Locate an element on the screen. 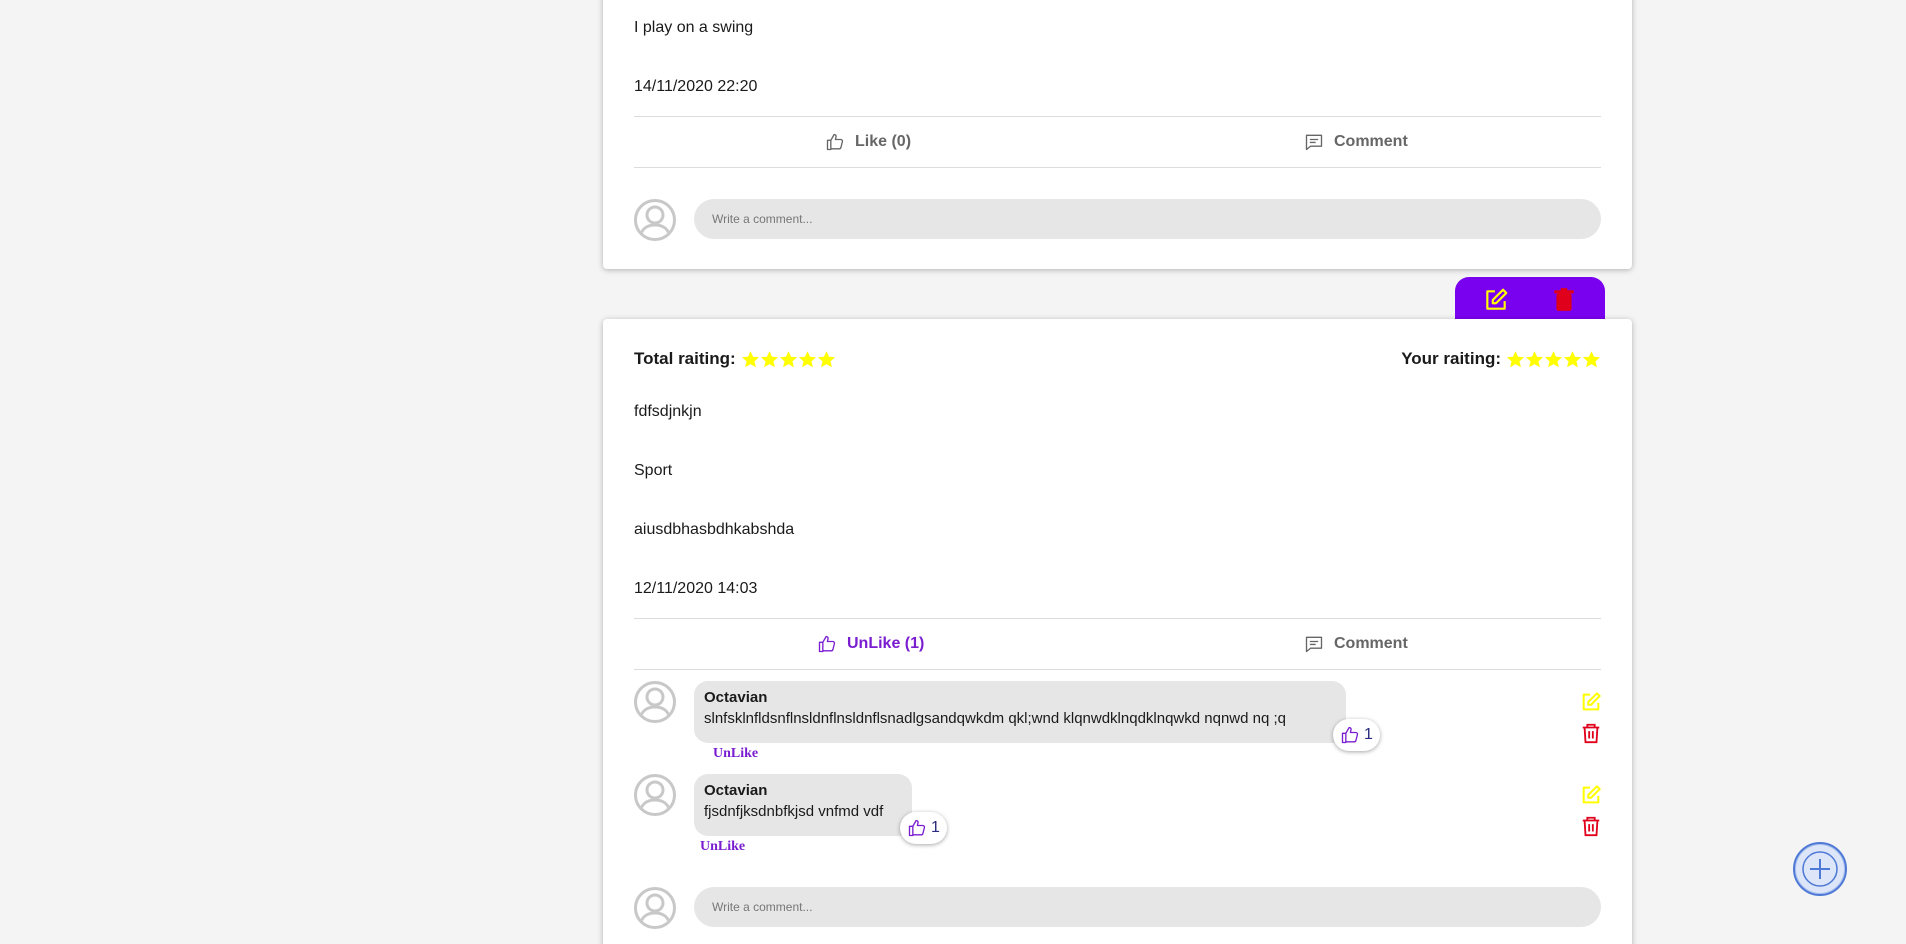 This screenshot has width=1906, height=944. your-rating: Your raiting: is located at coordinates (1501, 359).